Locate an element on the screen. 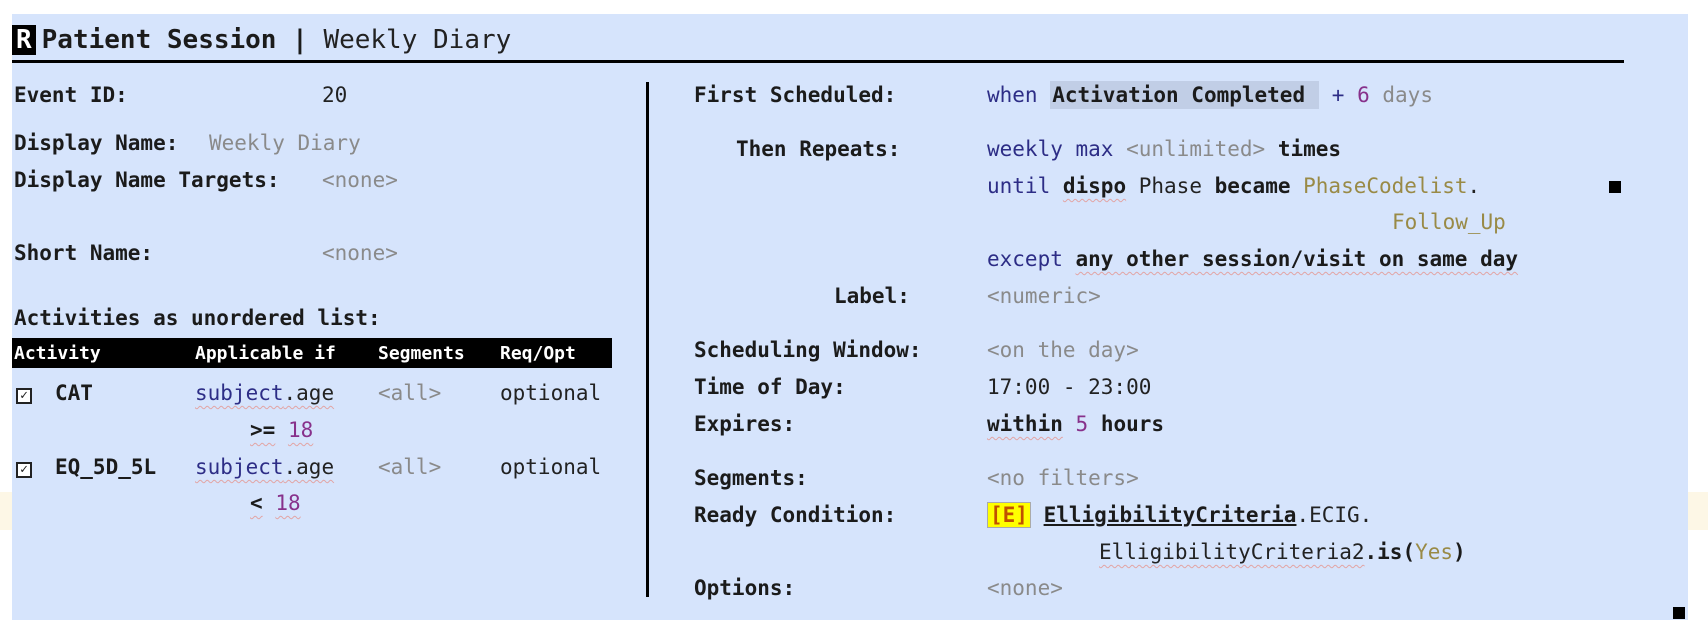  became-keyword: became is located at coordinates (1252, 186).